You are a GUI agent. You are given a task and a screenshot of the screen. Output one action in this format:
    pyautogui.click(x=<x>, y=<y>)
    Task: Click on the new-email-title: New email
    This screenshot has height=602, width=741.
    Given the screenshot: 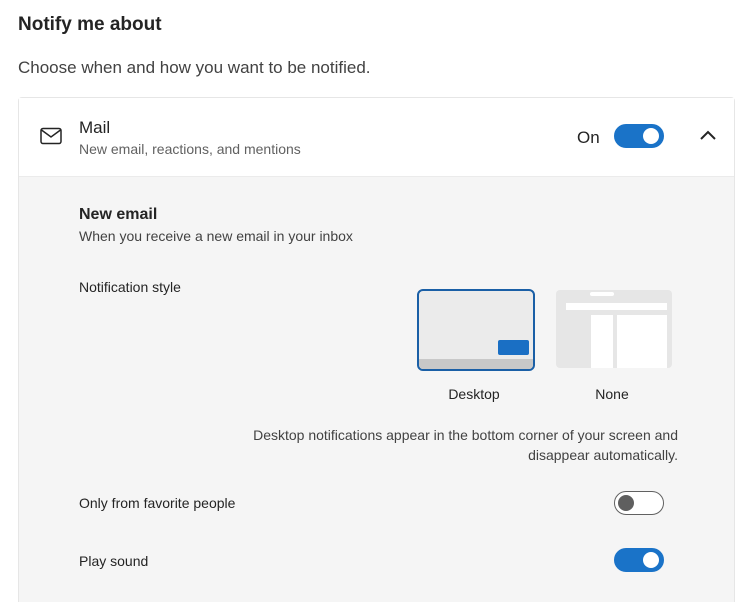 What is the action you would take?
    pyautogui.click(x=118, y=214)
    